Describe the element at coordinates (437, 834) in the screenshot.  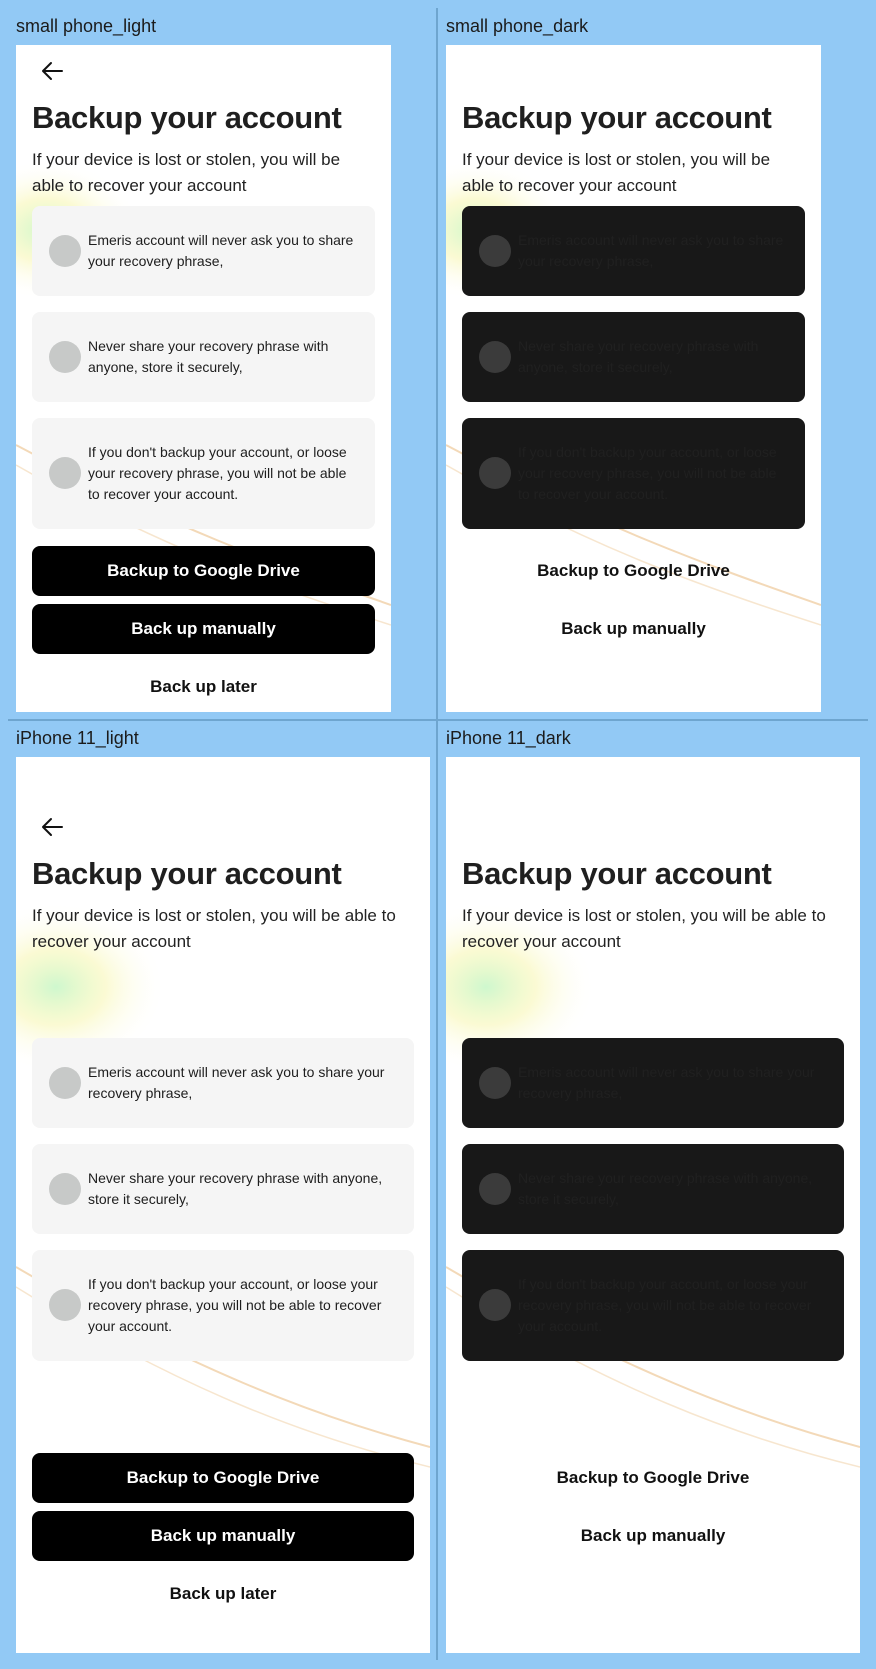
I see `frame-divider-vertical` at that location.